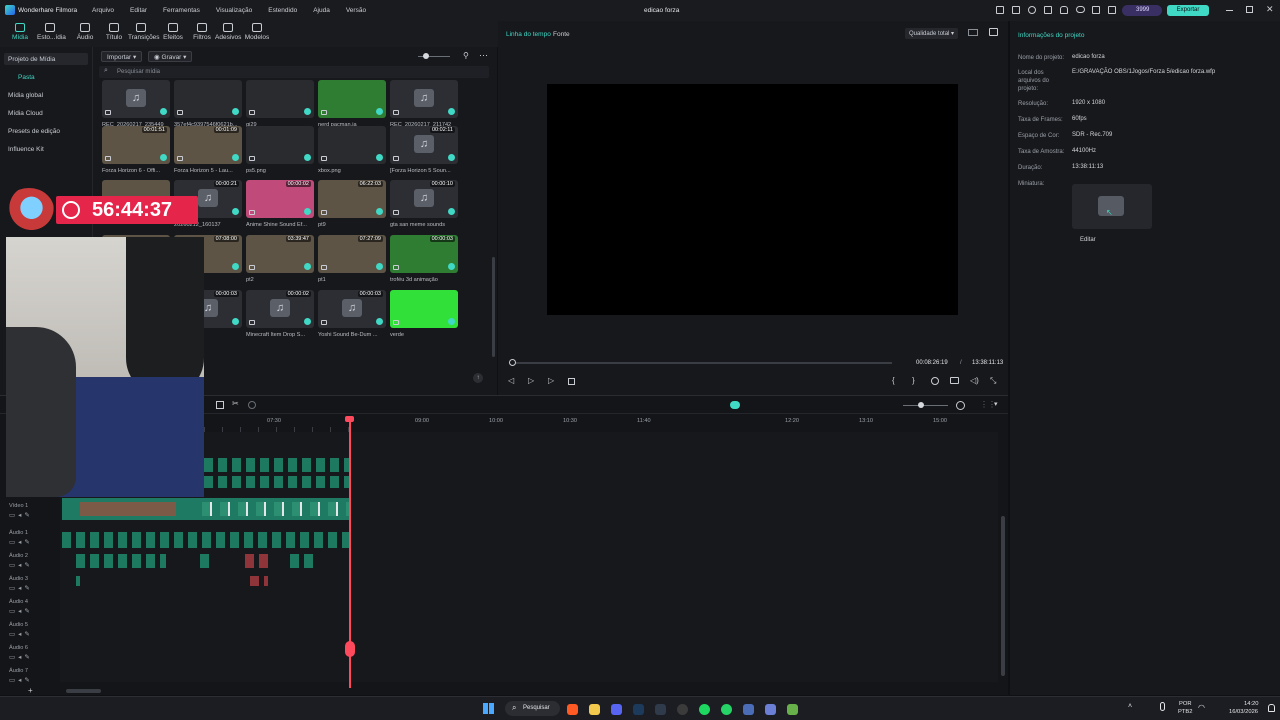 The image size is (1280, 720). I want to click on more-icon: ⋯, so click(483, 55).